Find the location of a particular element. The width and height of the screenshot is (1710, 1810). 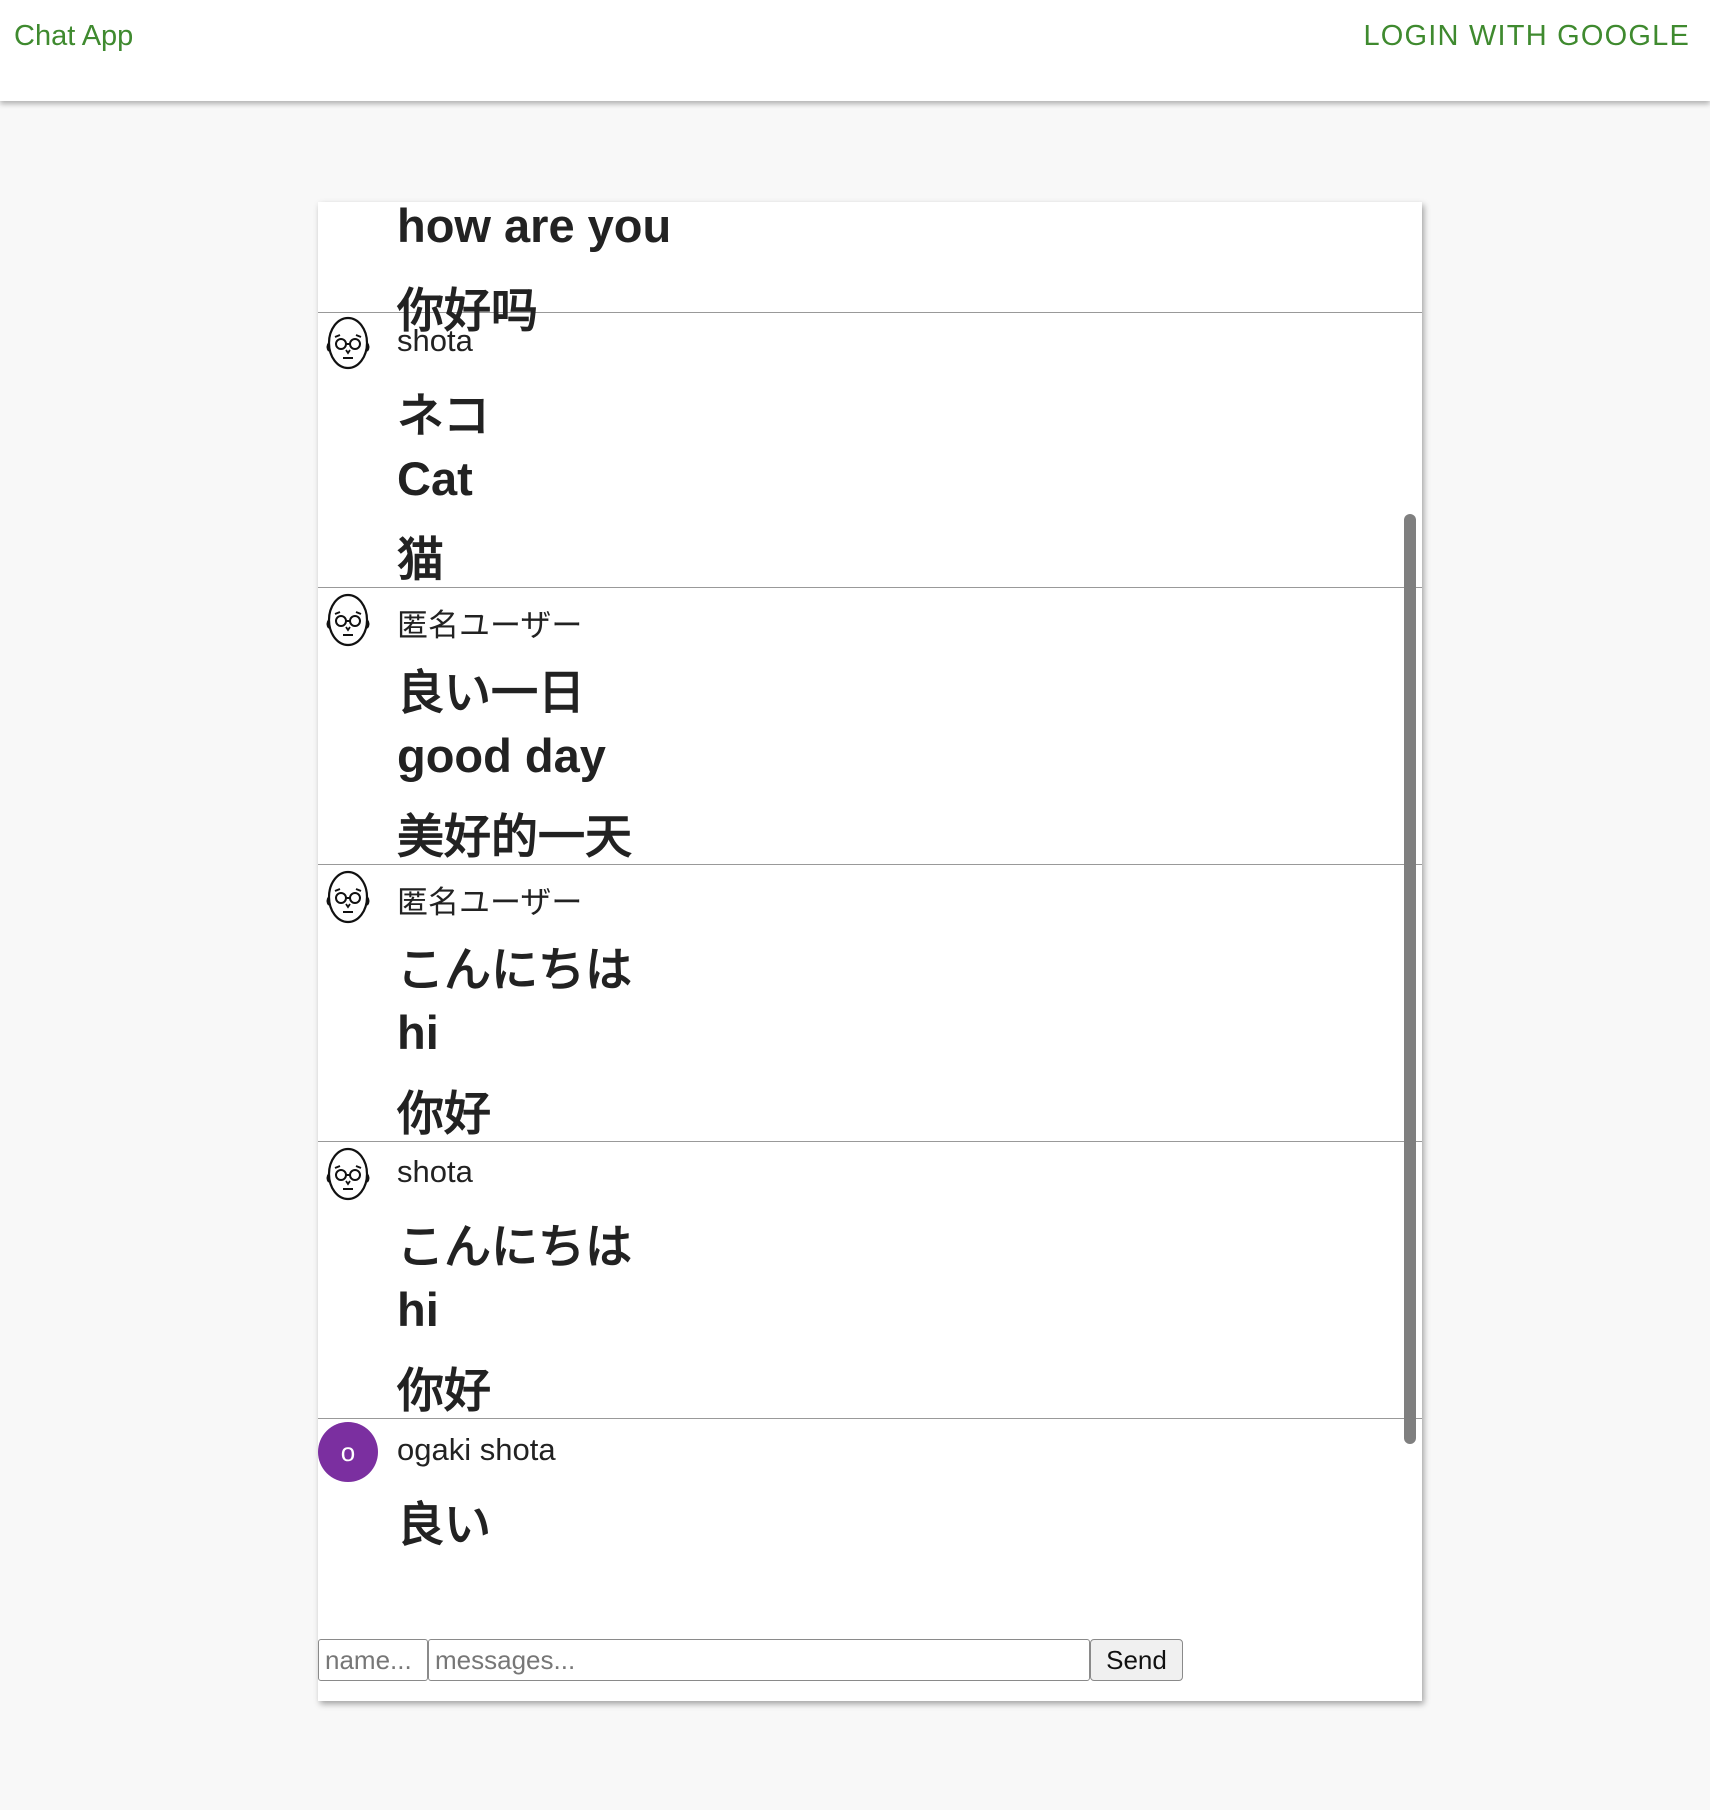

message-text: 良い一日 is located at coordinates (491, 692).